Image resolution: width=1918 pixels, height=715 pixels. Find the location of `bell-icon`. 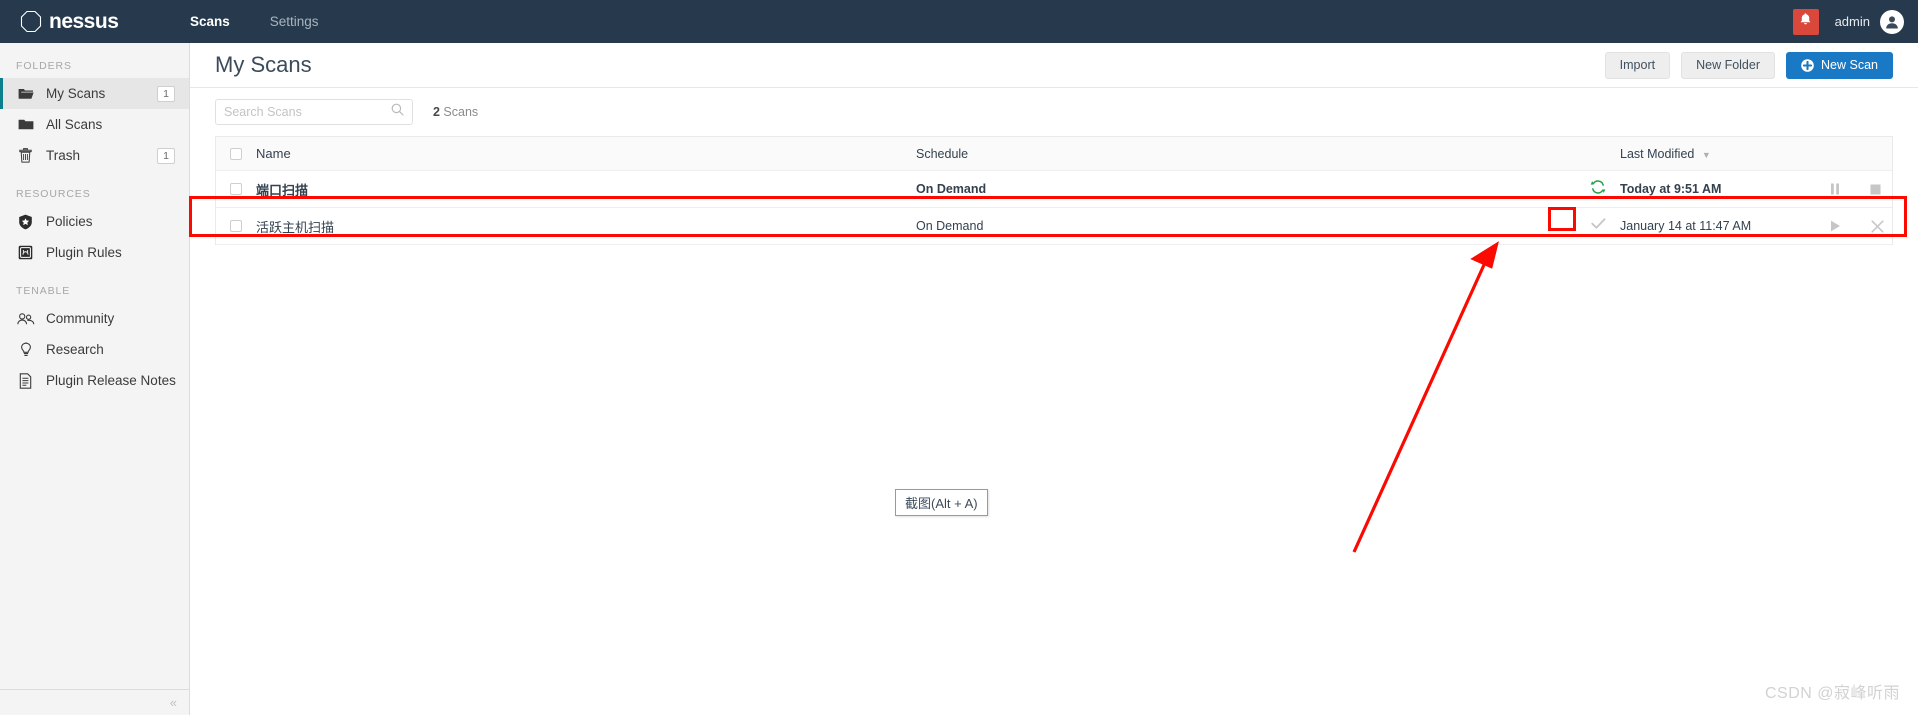

bell-icon is located at coordinates (1805, 21).